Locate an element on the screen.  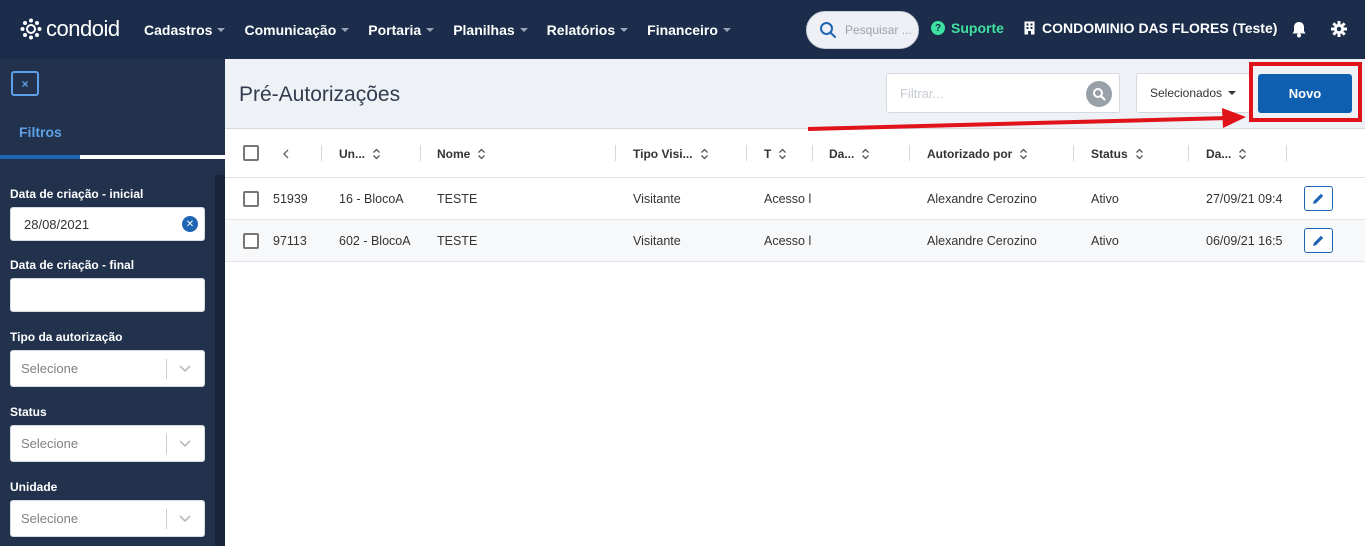
support-link: ? Suporte is located at coordinates (967, 28).